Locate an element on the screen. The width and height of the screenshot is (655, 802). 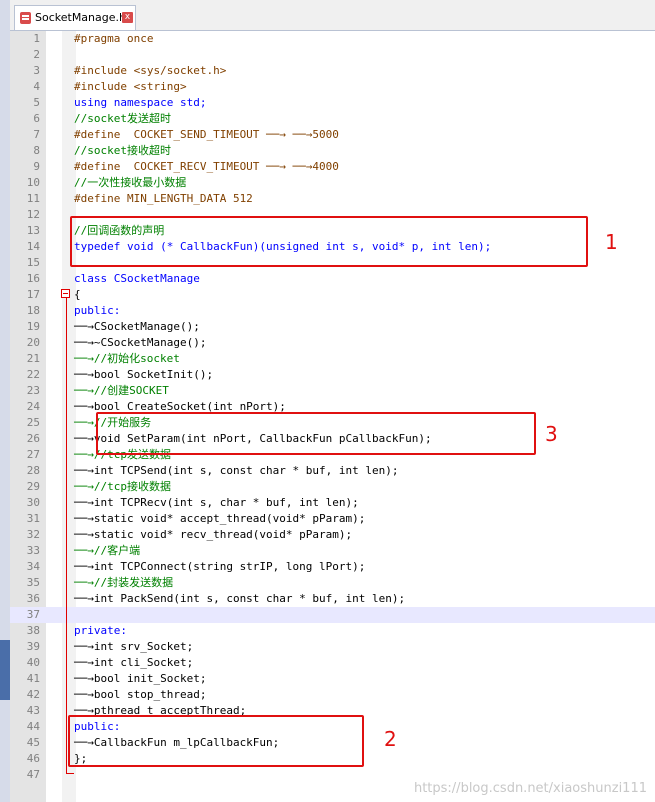
line-number: 24 is located at coordinates (33, 406).